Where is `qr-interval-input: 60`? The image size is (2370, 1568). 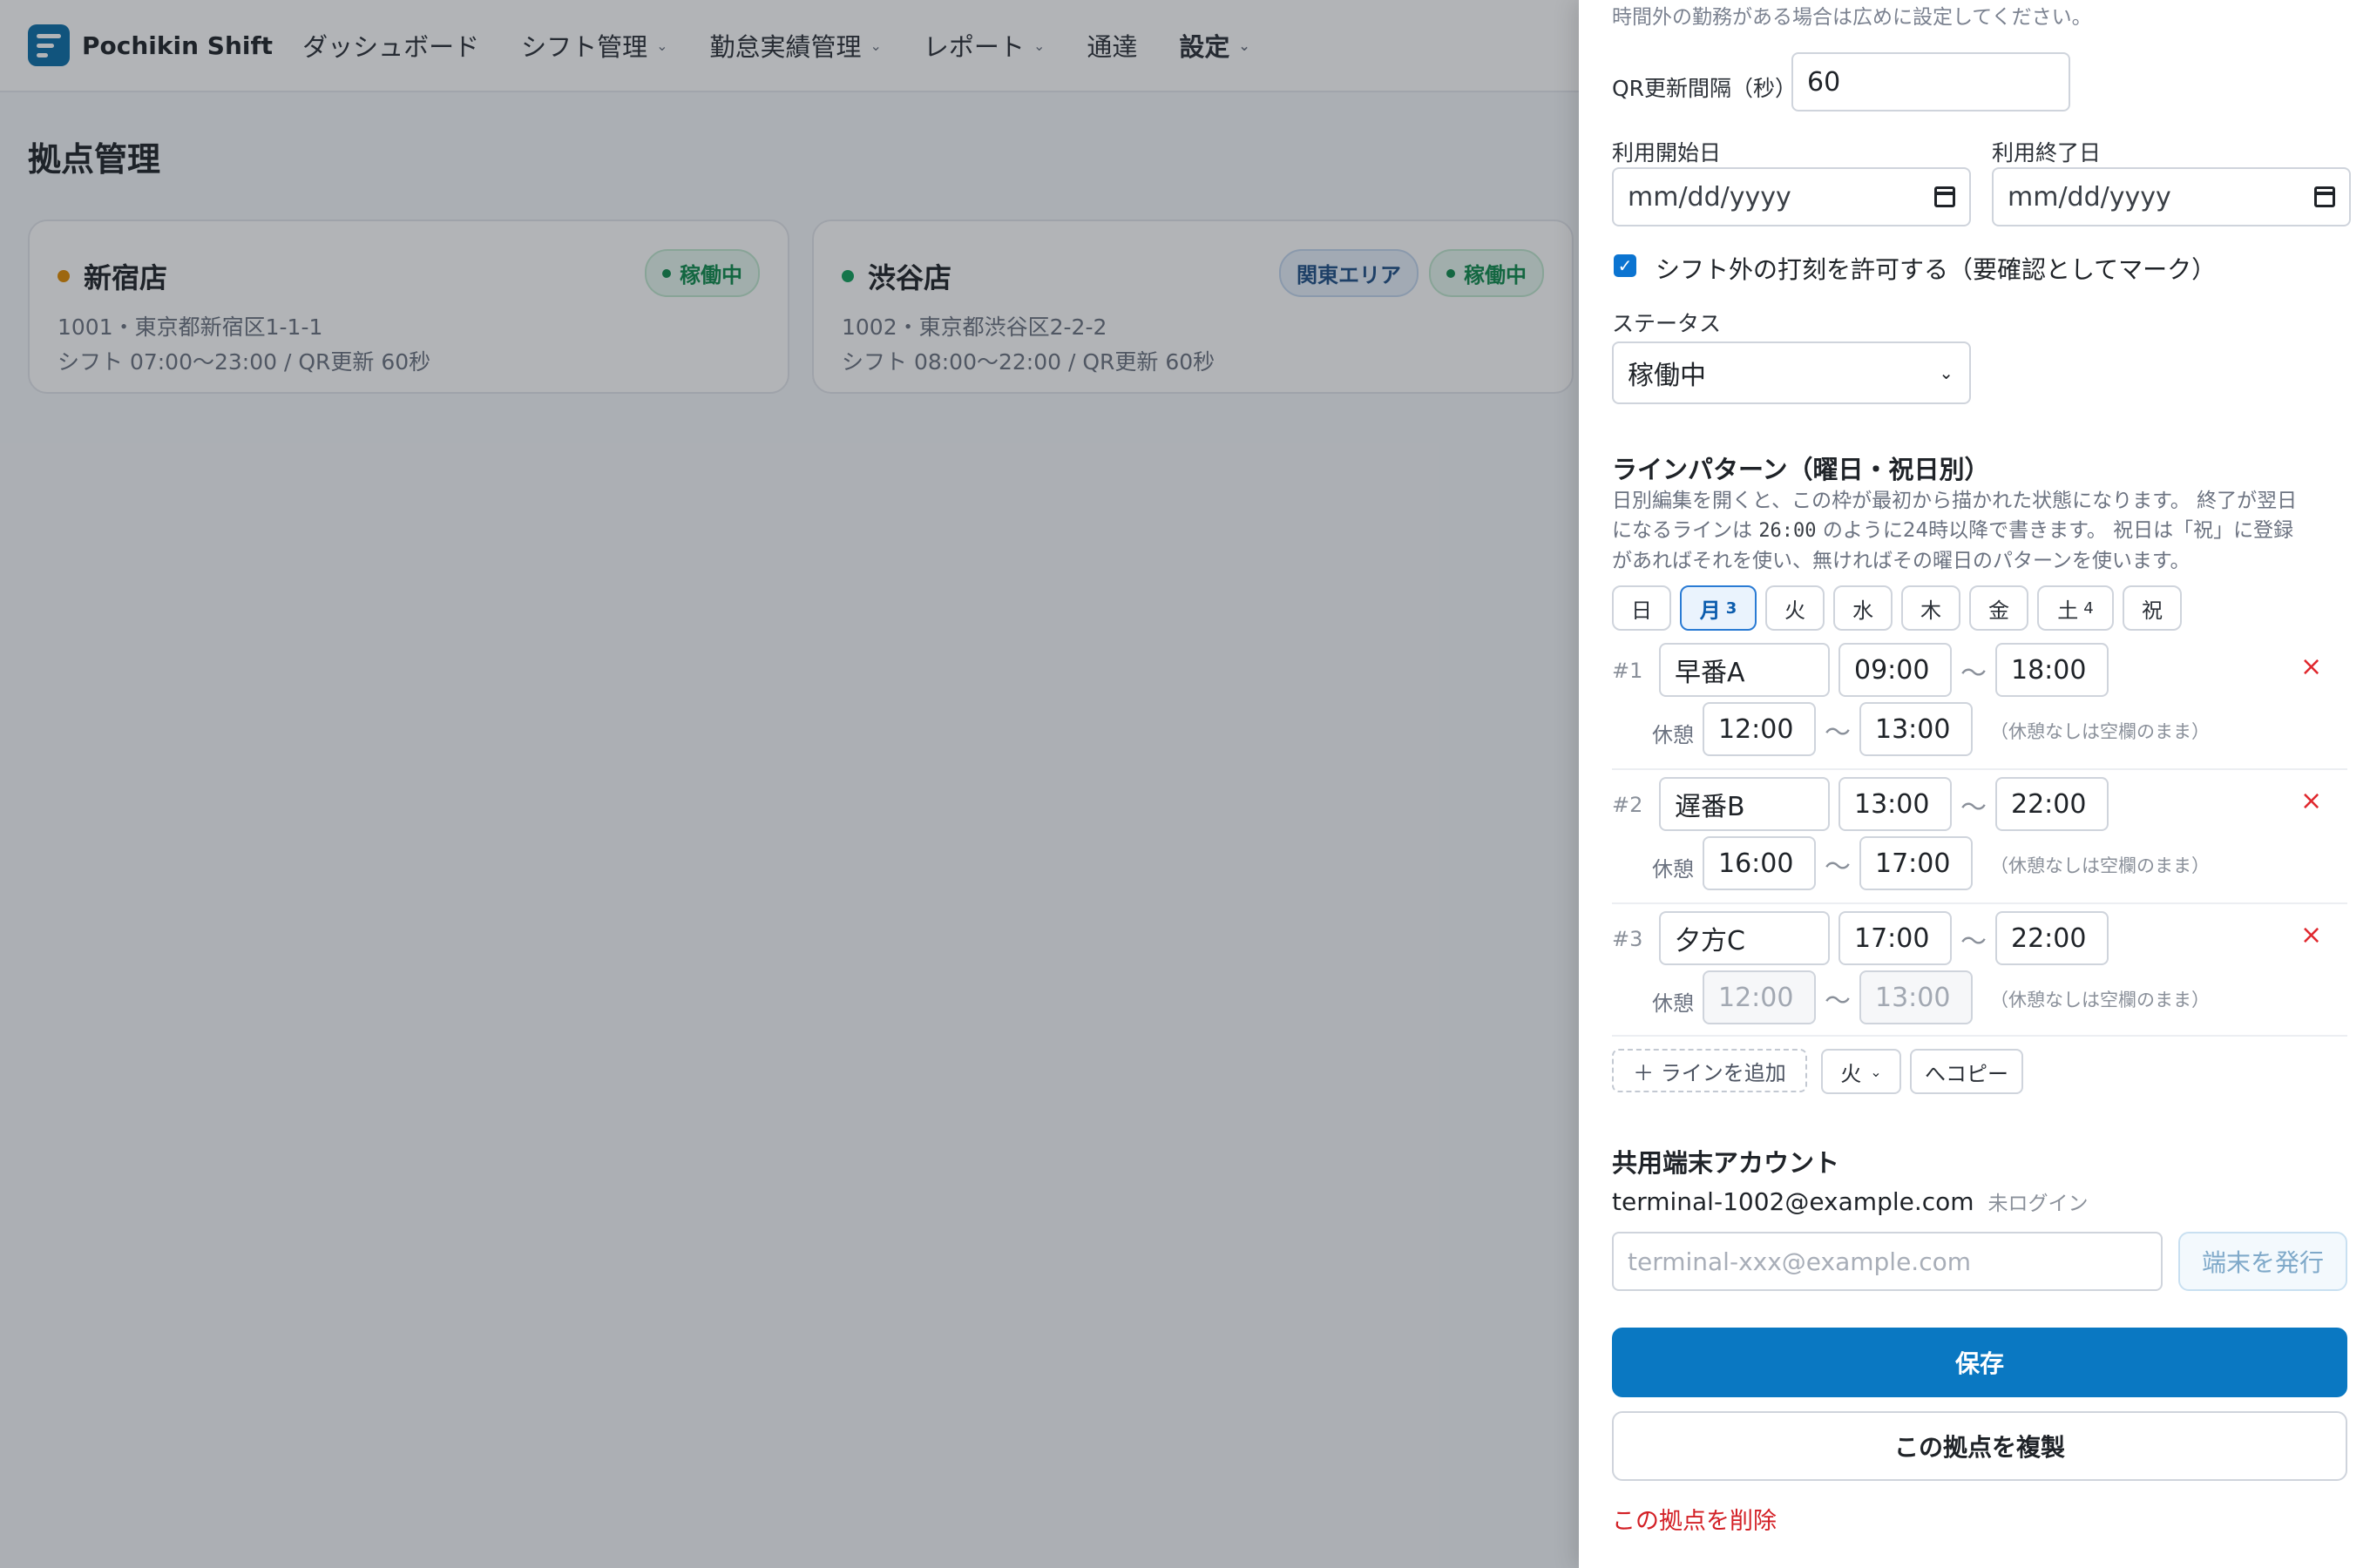 qr-interval-input: 60 is located at coordinates (1930, 82).